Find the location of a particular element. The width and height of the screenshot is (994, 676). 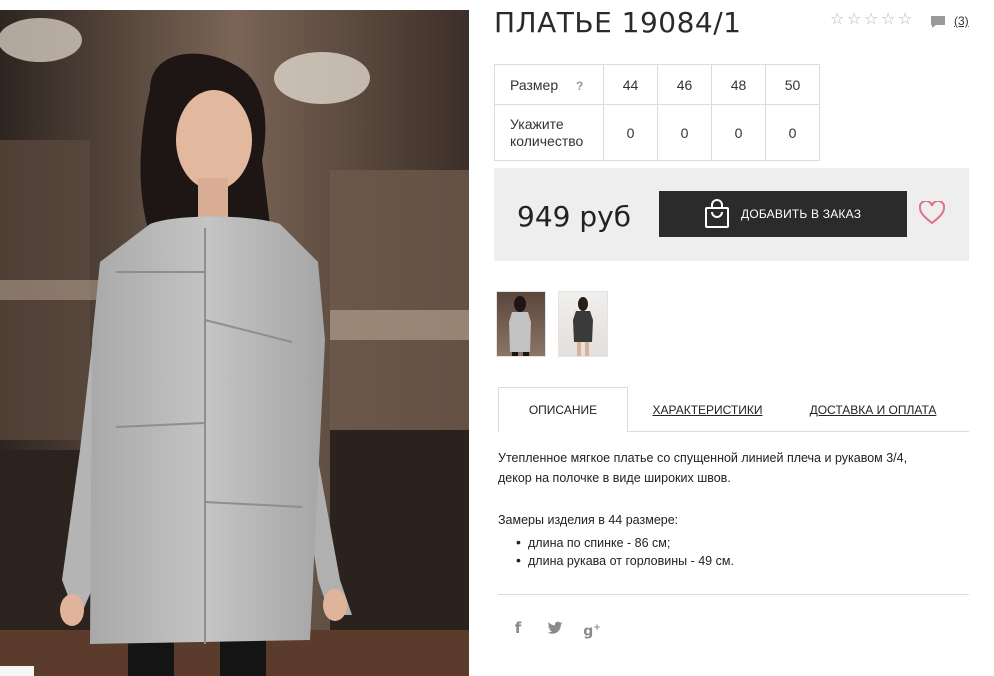

size-row: Размер ? 44 46 48 50 is located at coordinates (657, 84).